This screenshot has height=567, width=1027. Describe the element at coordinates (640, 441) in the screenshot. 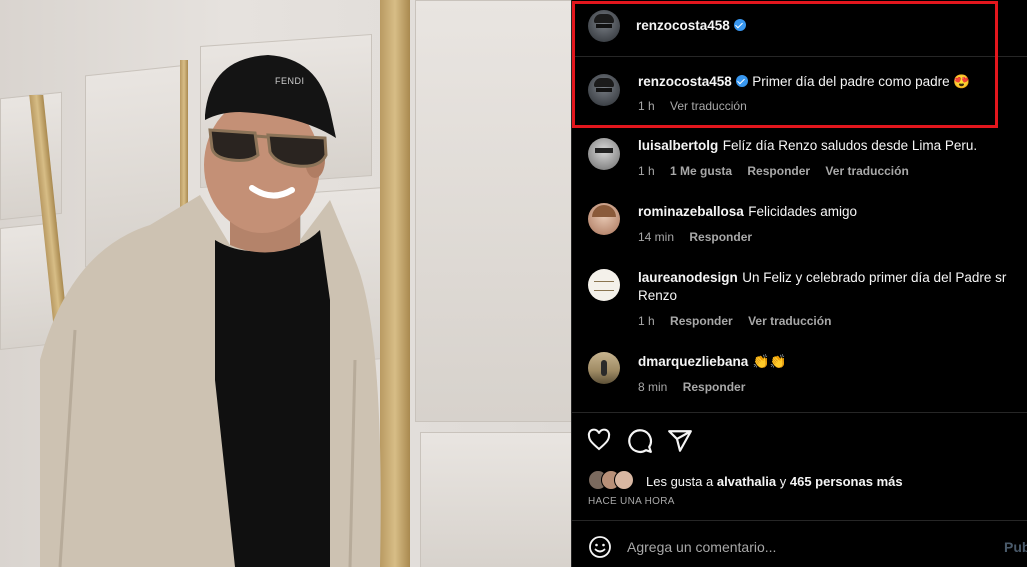

I see `comment-icon` at that location.